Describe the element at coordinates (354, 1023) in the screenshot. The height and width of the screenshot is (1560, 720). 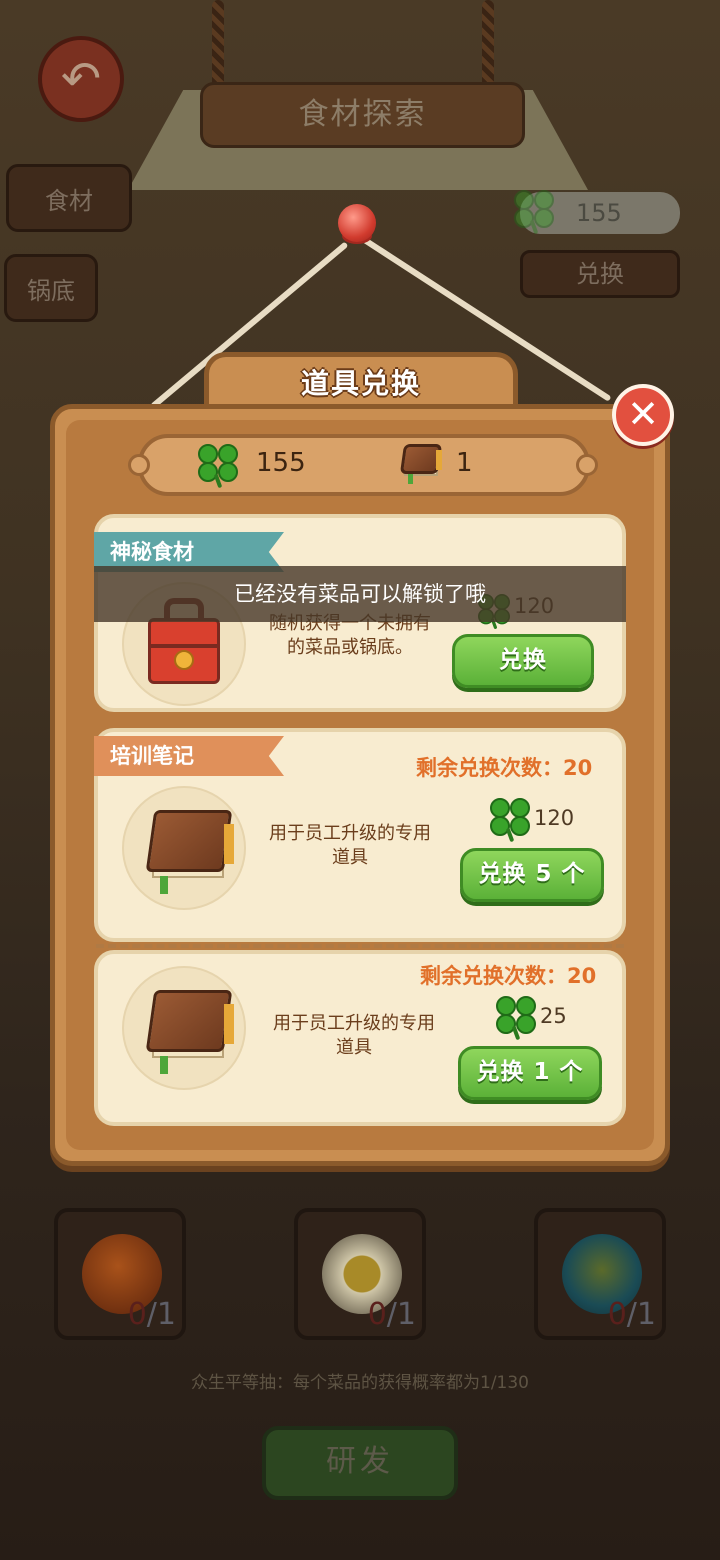
I see `training-1-desc-line1: 用于员工升级的专用` at that location.